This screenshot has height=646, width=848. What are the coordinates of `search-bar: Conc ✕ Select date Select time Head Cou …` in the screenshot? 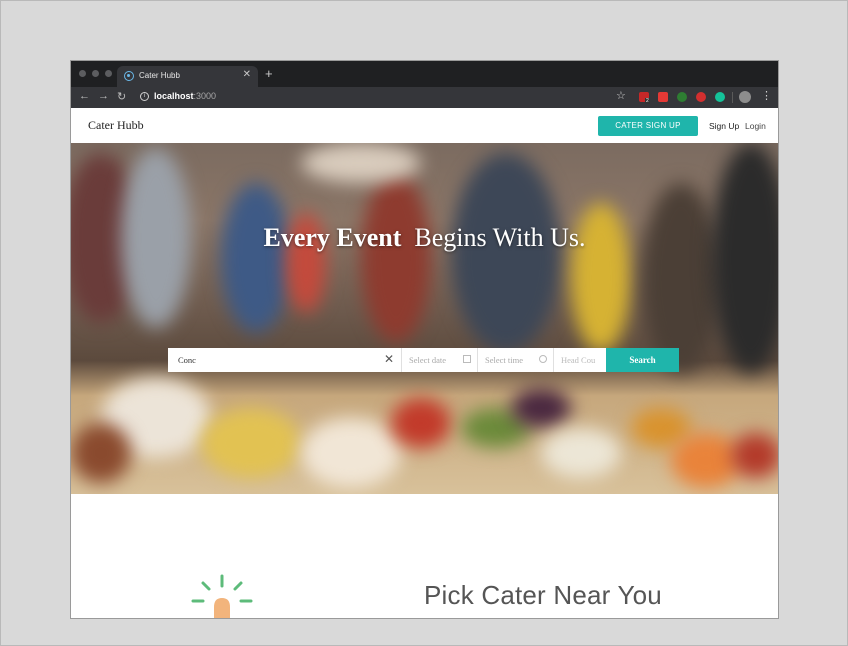 It's located at (423, 360).